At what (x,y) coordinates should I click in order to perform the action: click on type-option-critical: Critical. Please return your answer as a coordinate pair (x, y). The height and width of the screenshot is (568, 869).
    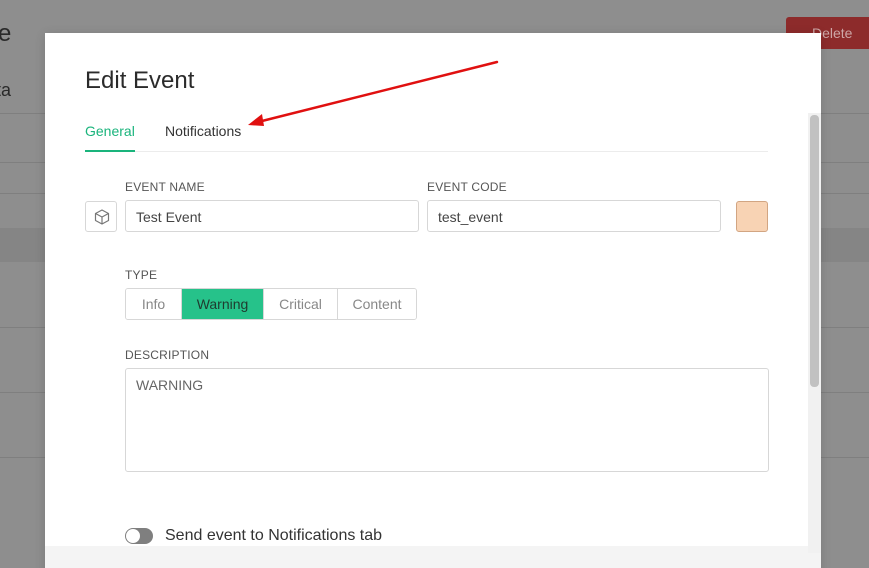
    Looking at the image, I should click on (301, 304).